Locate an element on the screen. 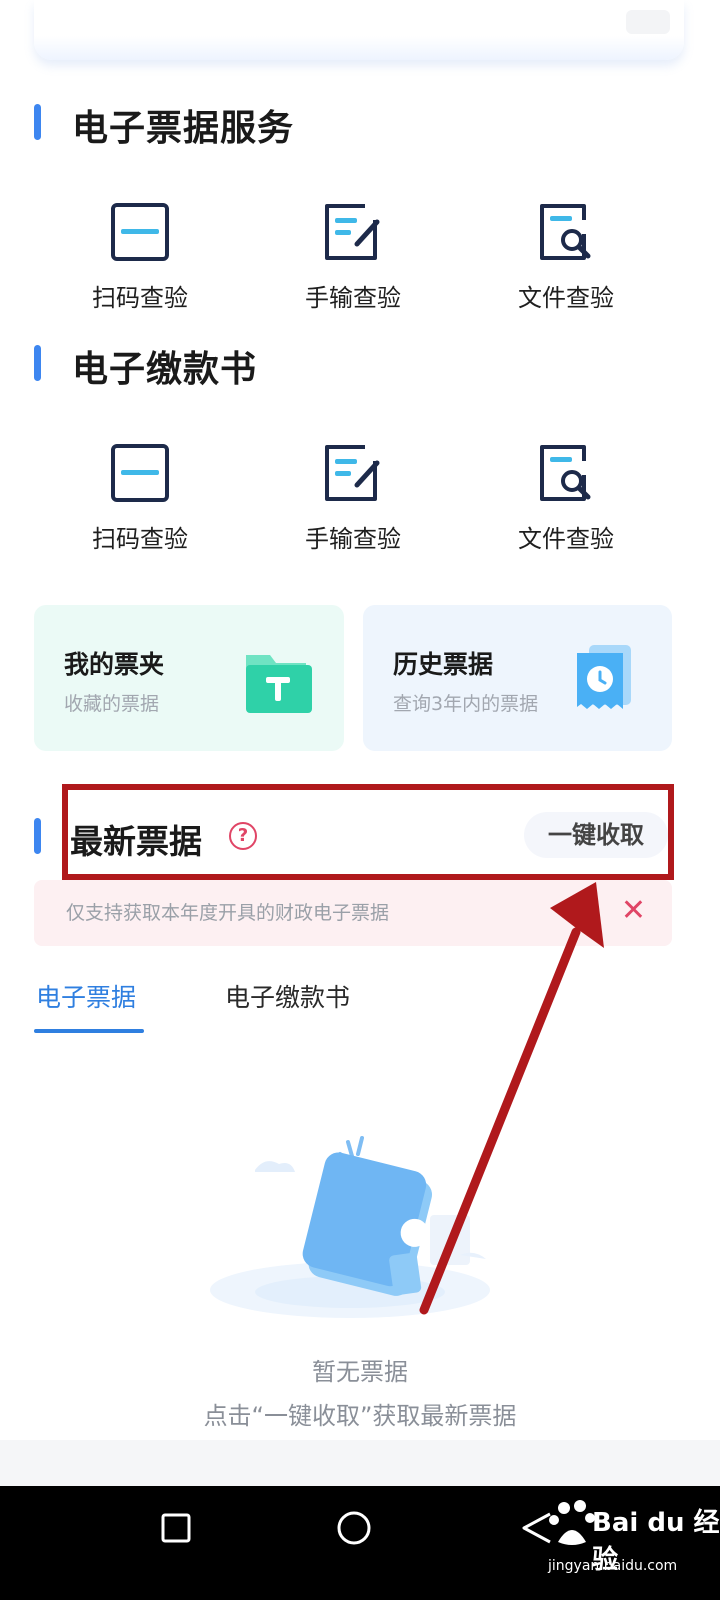  tab-active-underline is located at coordinates (89, 1031).